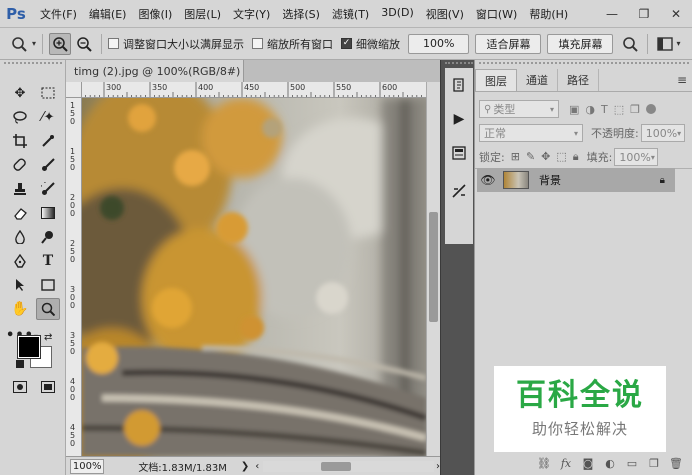 This screenshot has width=692, height=475. Describe the element at coordinates (515, 157) in the screenshot. I see `lock-transparent-icon: ⊞` at that location.